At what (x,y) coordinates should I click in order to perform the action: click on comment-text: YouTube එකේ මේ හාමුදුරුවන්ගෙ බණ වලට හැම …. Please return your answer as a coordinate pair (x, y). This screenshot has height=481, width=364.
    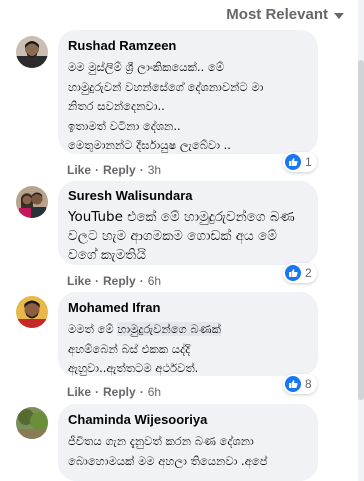
    Looking at the image, I should click on (181, 236).